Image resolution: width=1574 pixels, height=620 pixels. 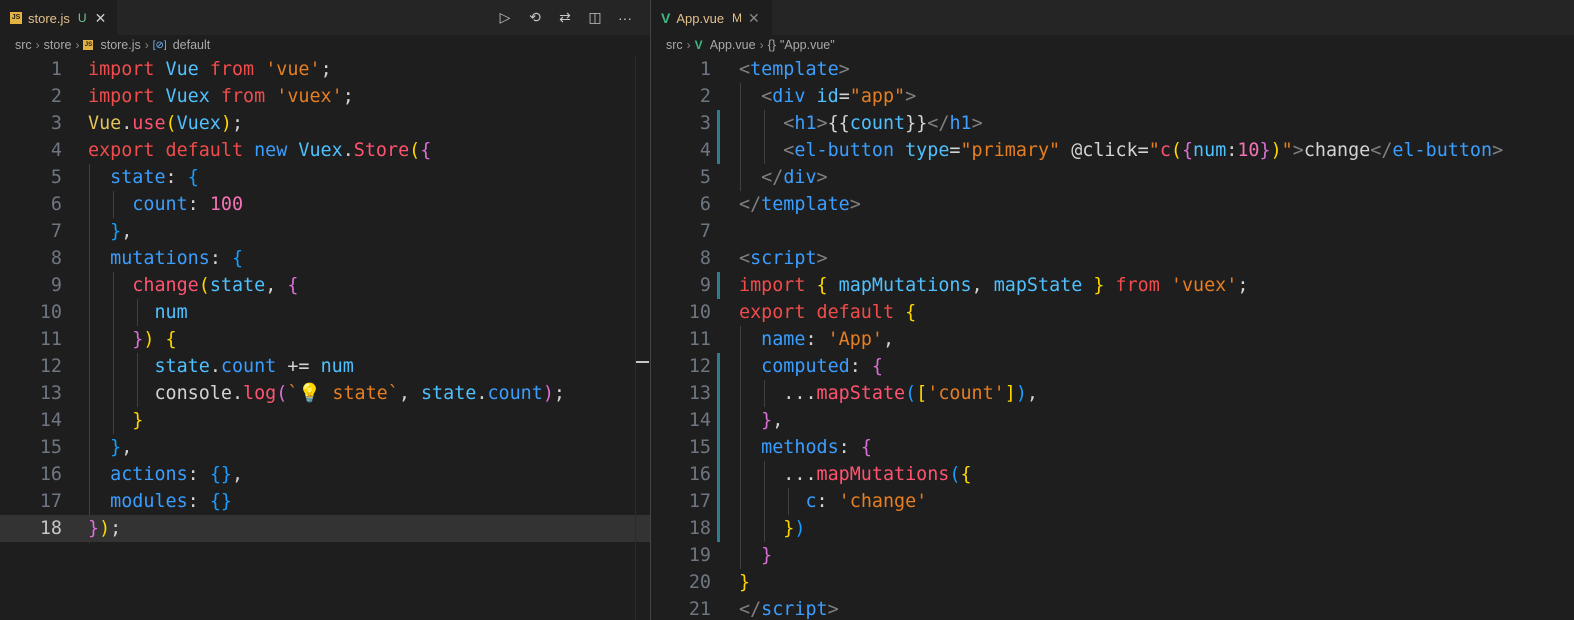 What do you see at coordinates (56, 258) in the screenshot?
I see `line-number: 8` at bounding box center [56, 258].